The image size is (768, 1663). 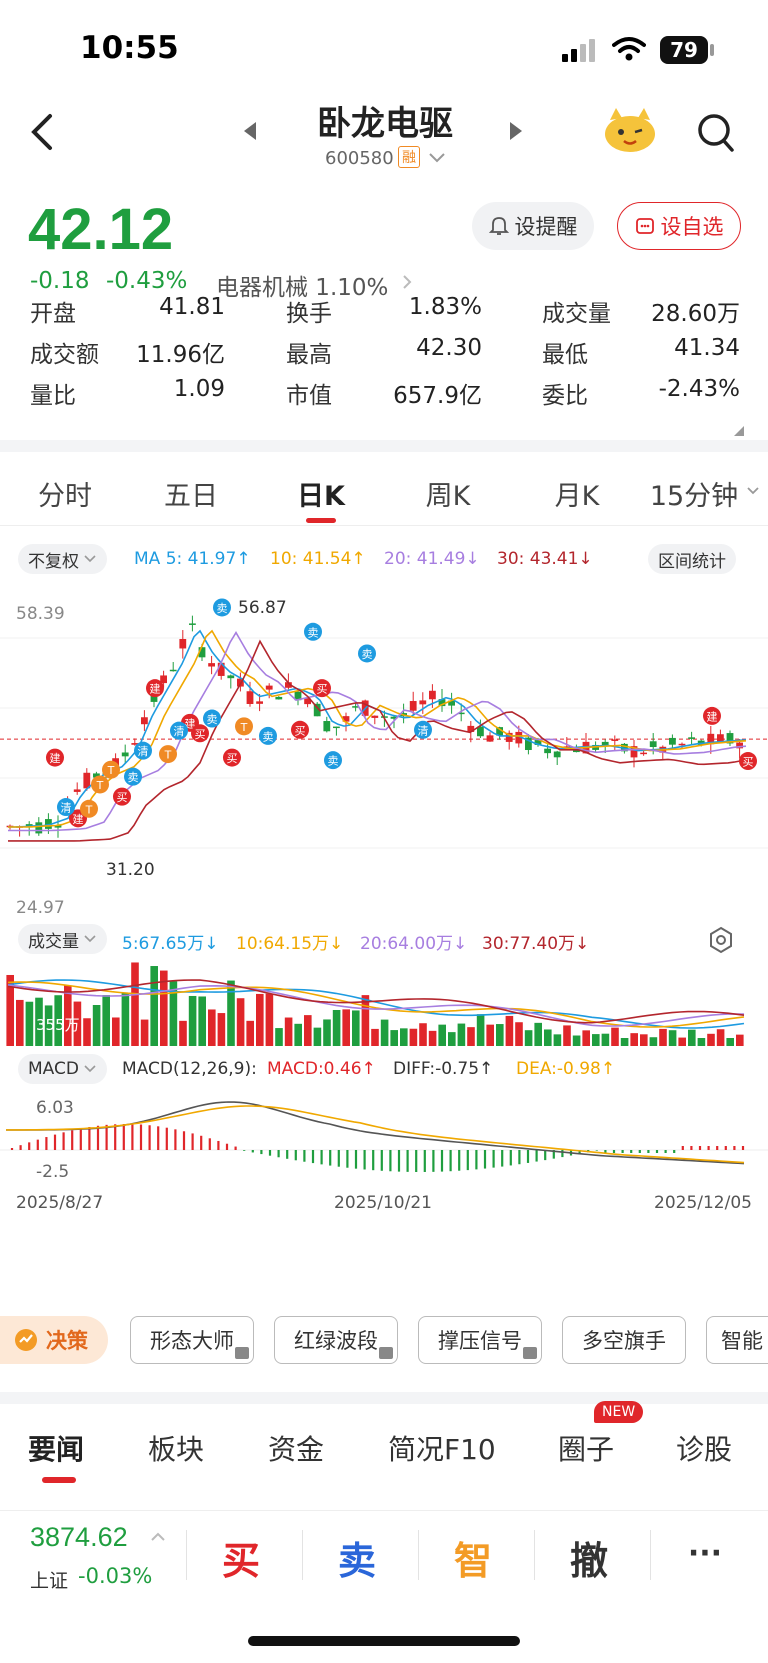 What do you see at coordinates (448, 493) in the screenshot?
I see `tab-weekly-k: 周K` at bounding box center [448, 493].